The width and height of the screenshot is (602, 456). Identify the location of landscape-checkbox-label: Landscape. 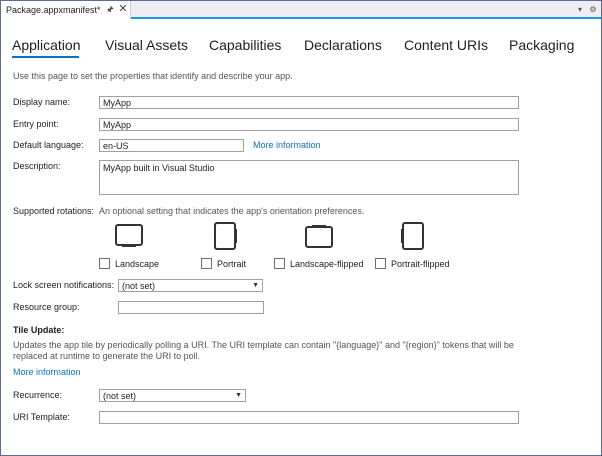
(137, 264).